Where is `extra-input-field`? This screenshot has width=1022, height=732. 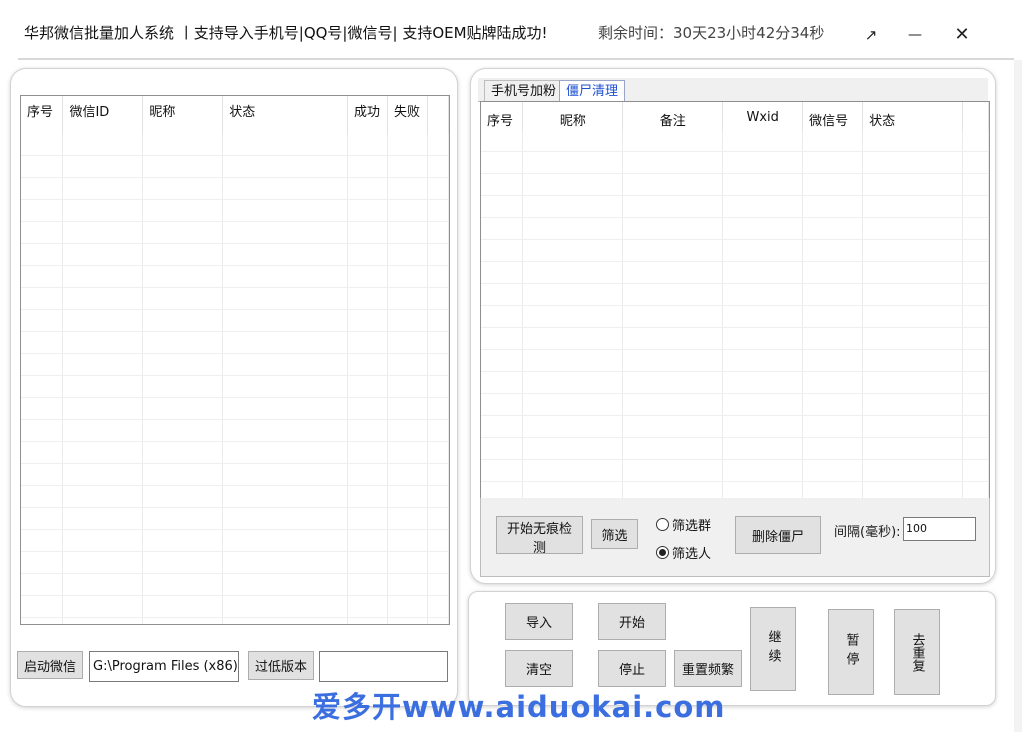 extra-input-field is located at coordinates (383, 666).